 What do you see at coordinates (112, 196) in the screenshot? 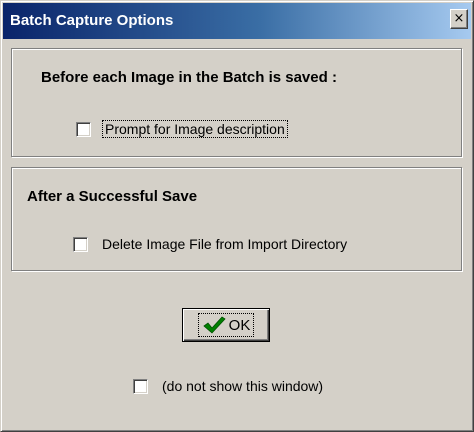
I see `after-save-heading: After a Successful Save` at bounding box center [112, 196].